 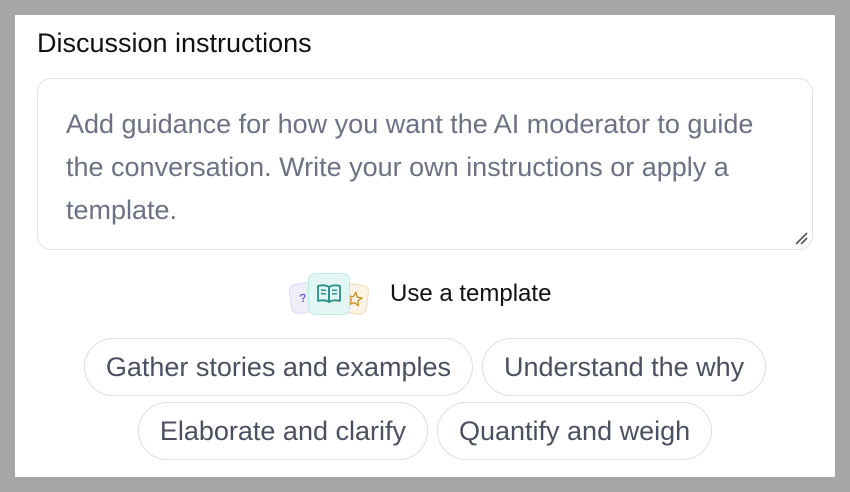 I want to click on resize-handle-icon, so click(x=800, y=237).